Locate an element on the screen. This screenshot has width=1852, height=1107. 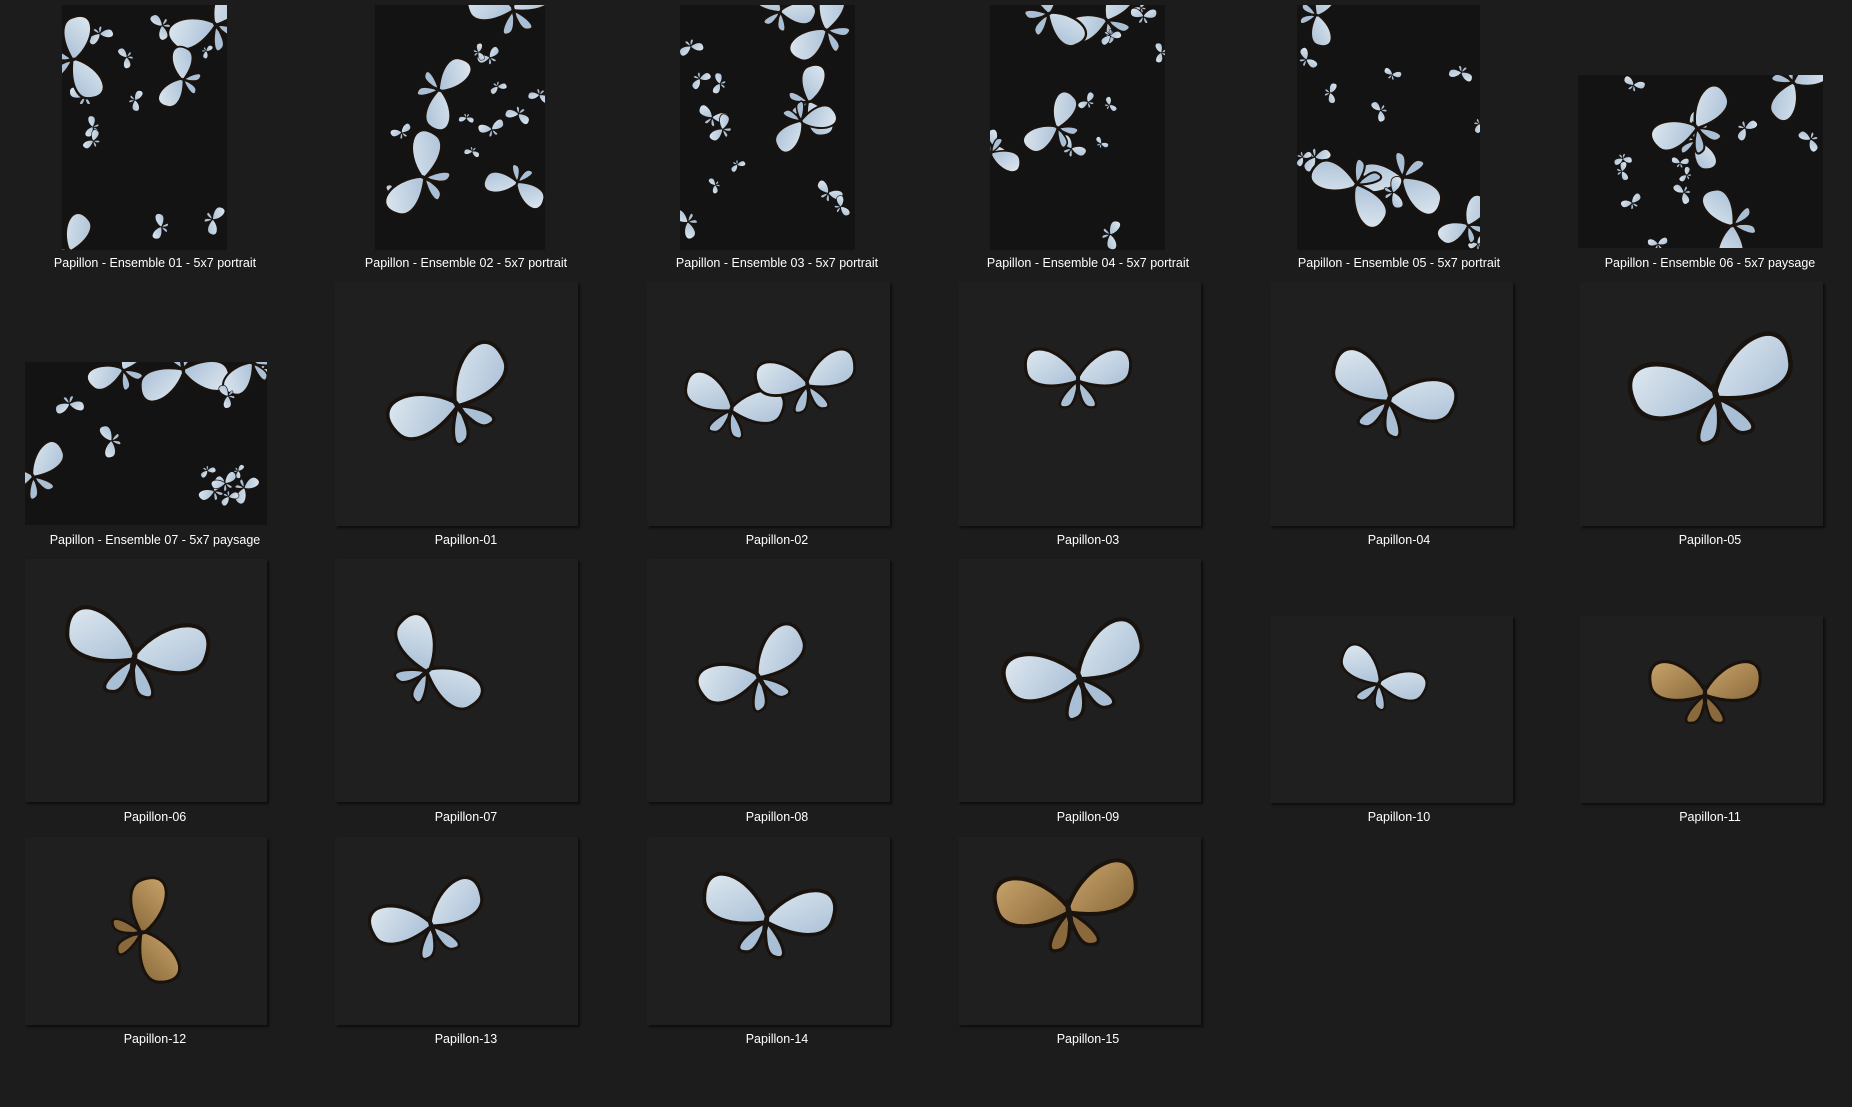
file-name-label: Papillon-11 is located at coordinates (1710, 817).